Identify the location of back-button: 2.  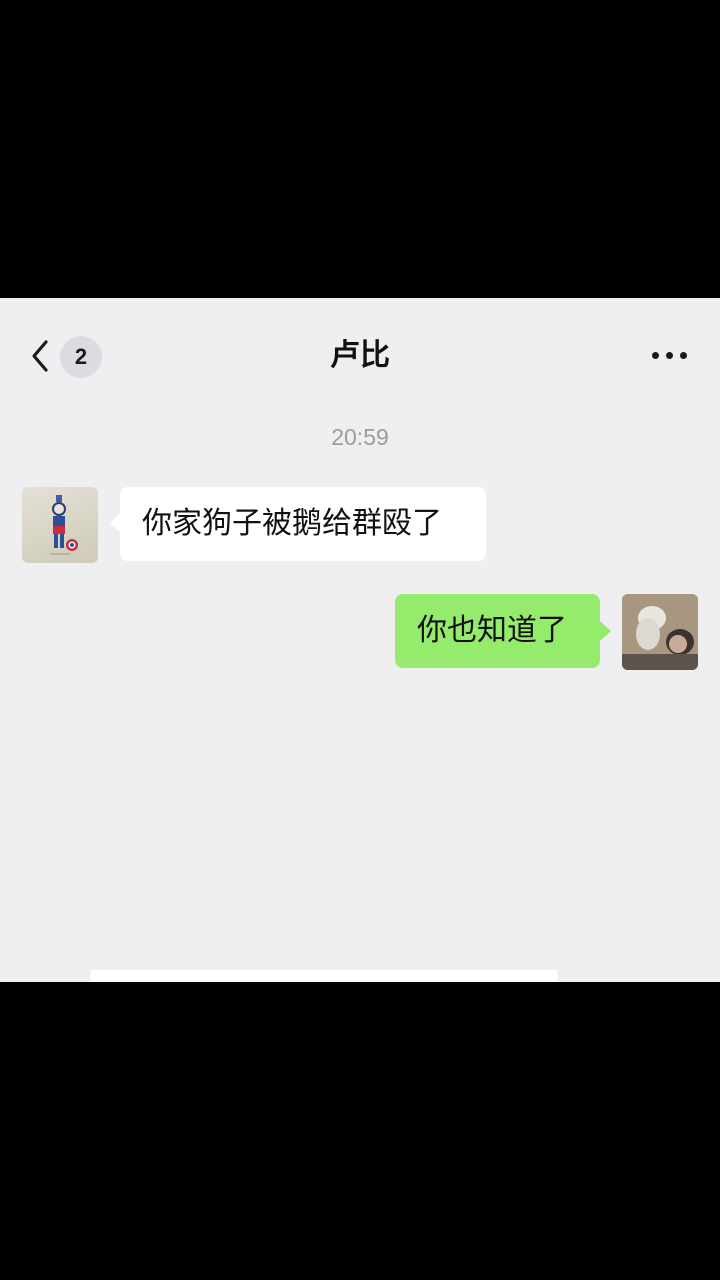
(68, 357).